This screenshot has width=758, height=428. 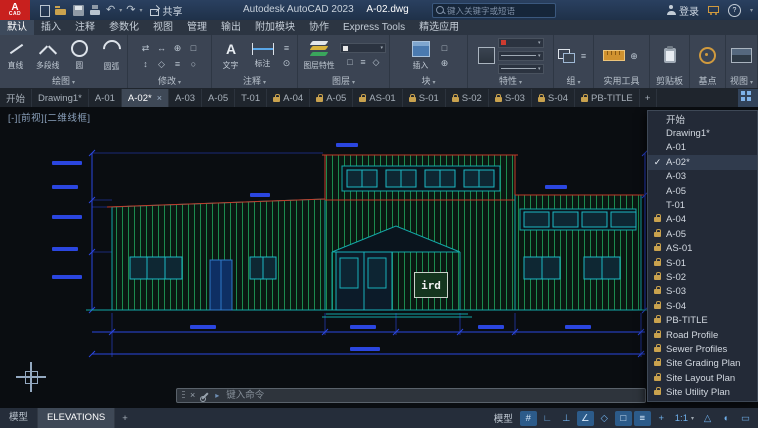 What do you see at coordinates (178, 48) in the screenshot?
I see `modify-tool-icon: ⊕` at bounding box center [178, 48].